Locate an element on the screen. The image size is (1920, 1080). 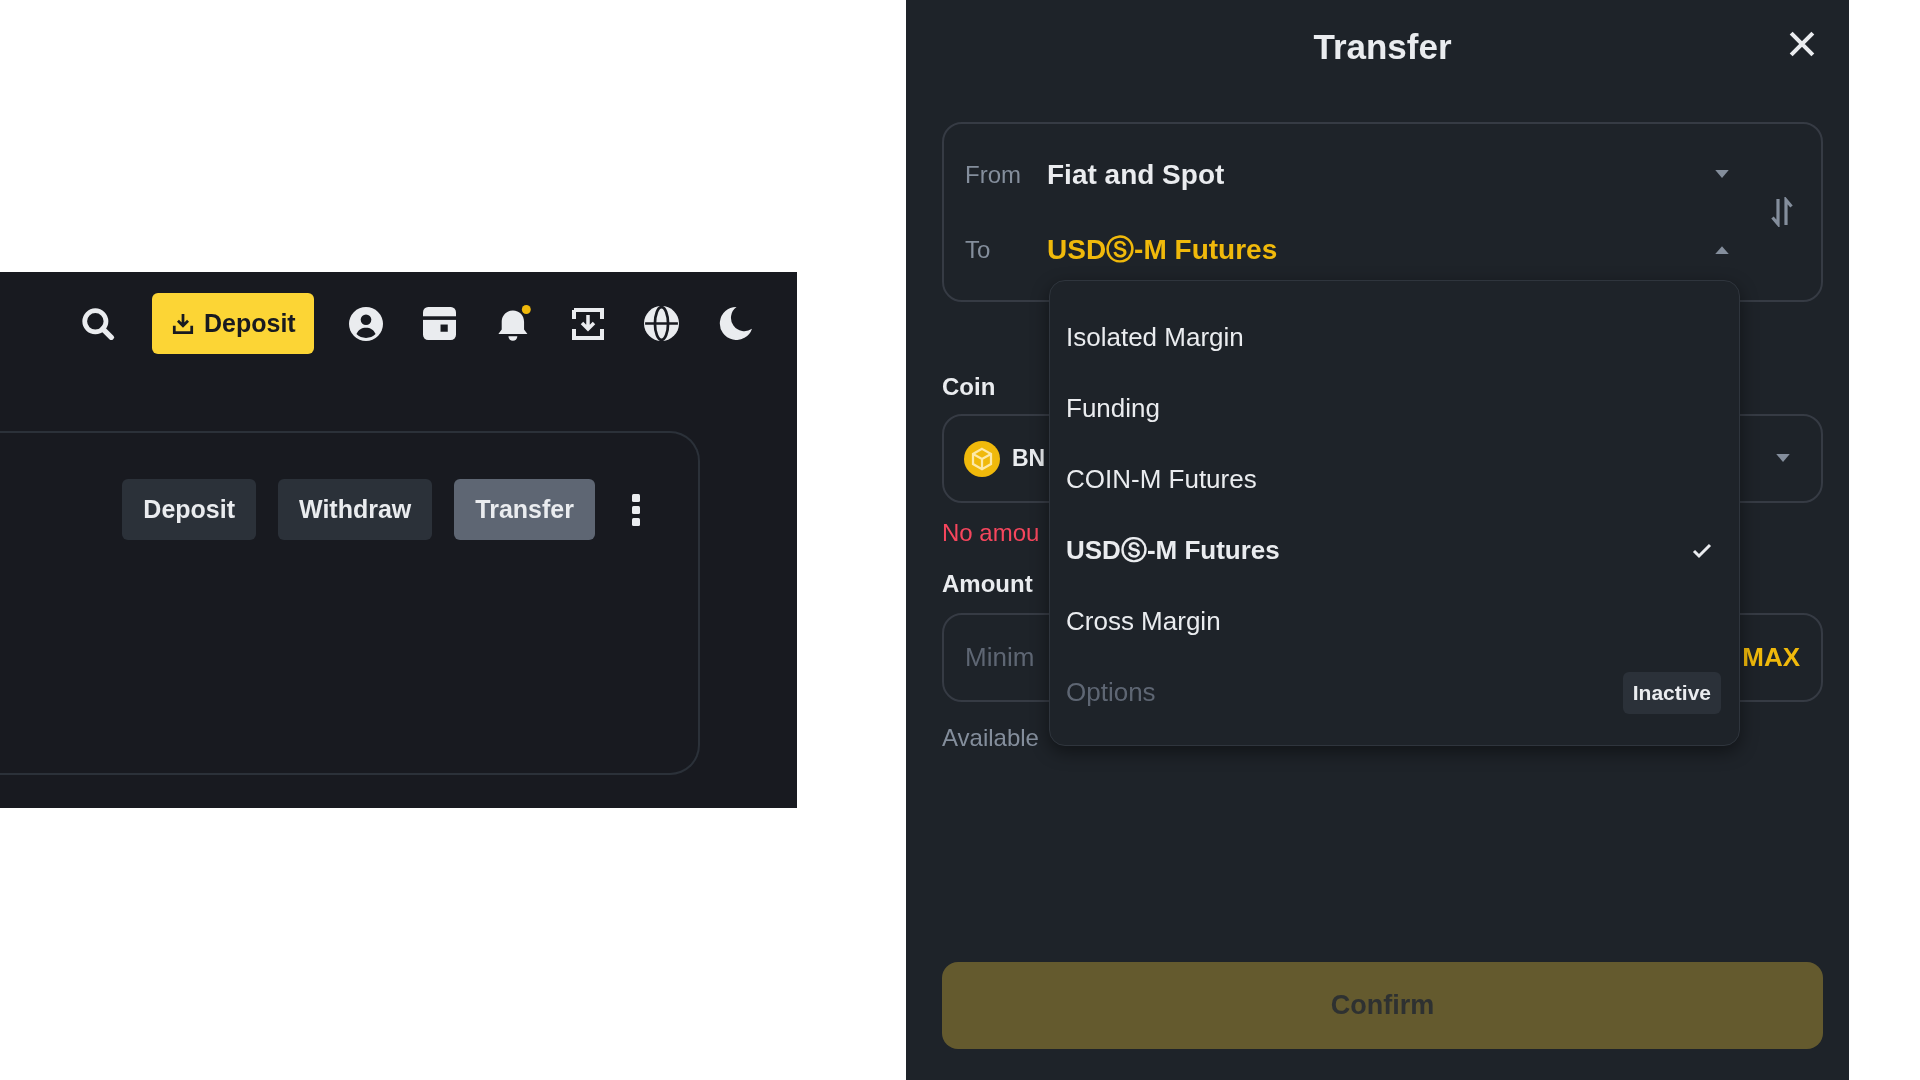
to-label: To is located at coordinates (978, 249).